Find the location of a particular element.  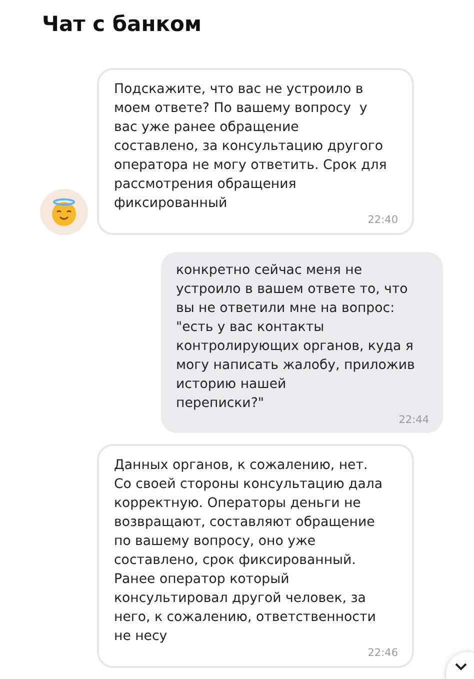

message-text: Подскажите, что вас не устроило в моем ответе? По вашему вопросу у вас уже ранее обращение составлено, за консультацию другого оператора не могу ответить. Срок для рассмотрения обращения фиксированный is located at coordinates (251, 147).